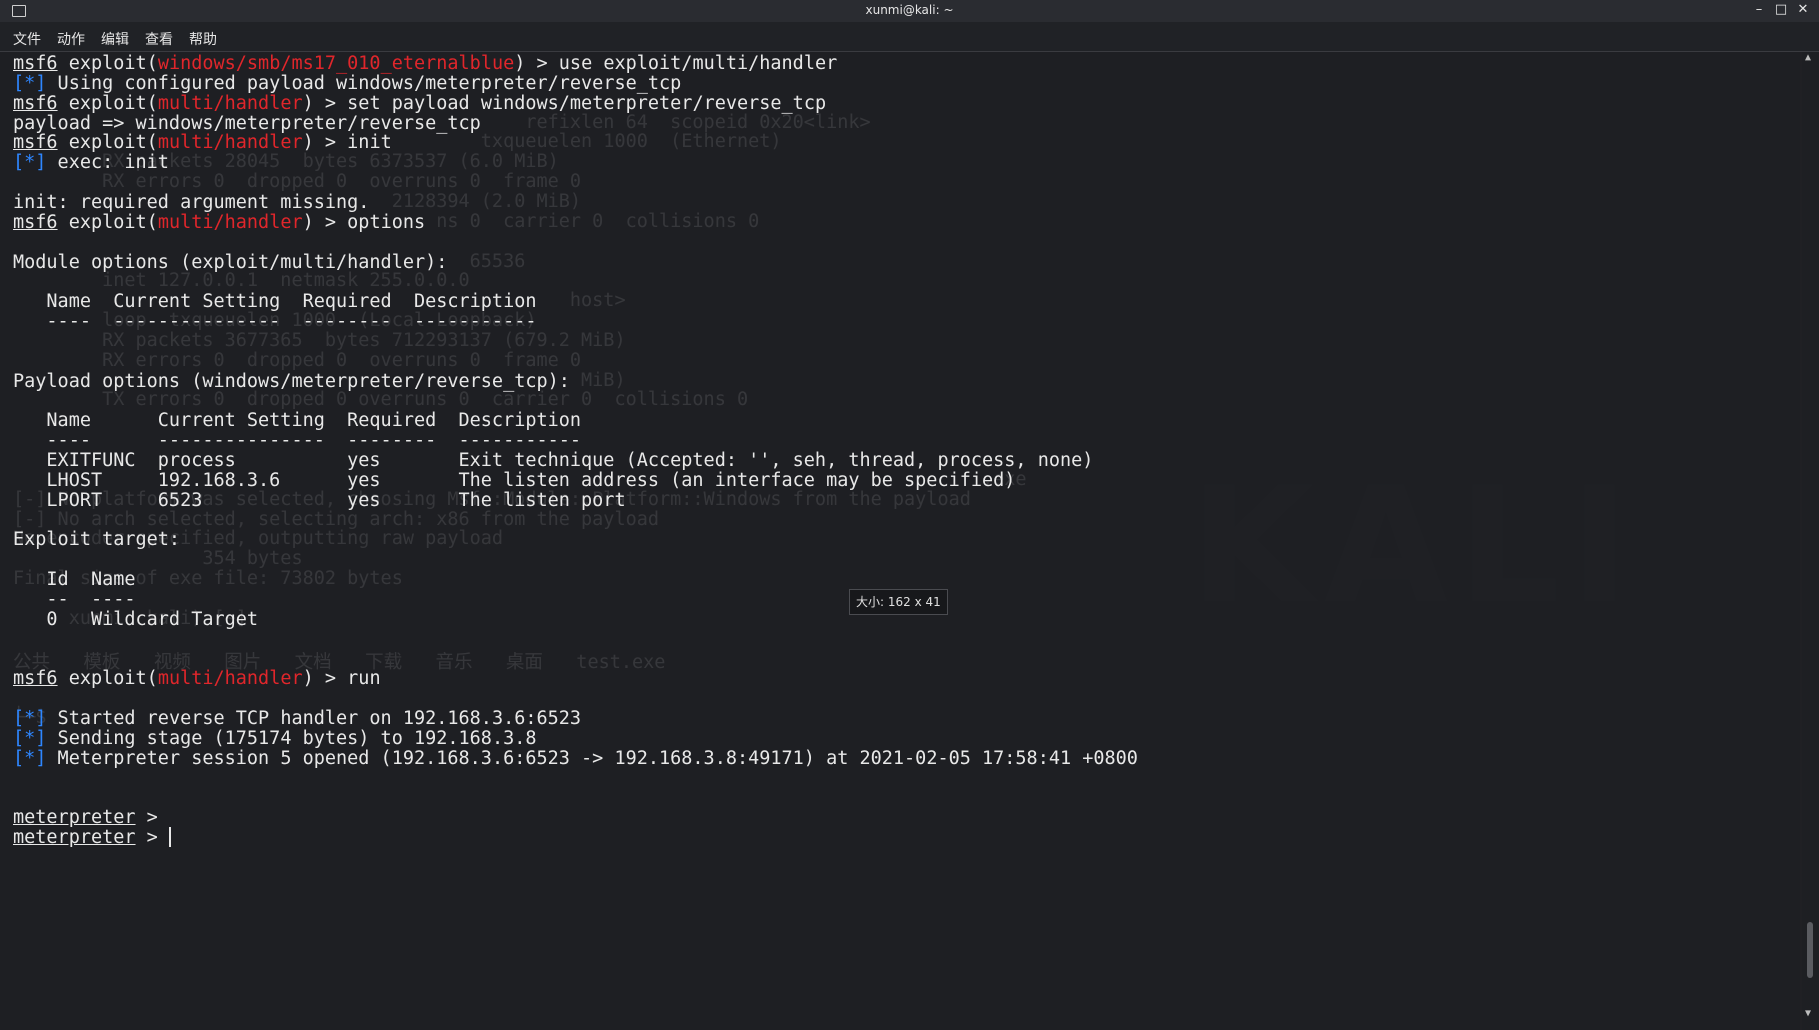 The width and height of the screenshot is (1819, 1030). I want to click on output-text: Module options (exploit/multi/handler):, so click(230, 262).